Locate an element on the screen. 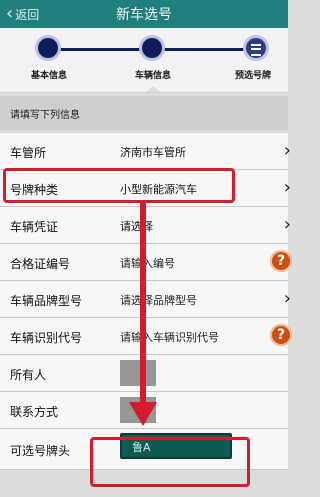  step-label-vehicle-info: 车辆信息 is located at coordinates (152, 76).